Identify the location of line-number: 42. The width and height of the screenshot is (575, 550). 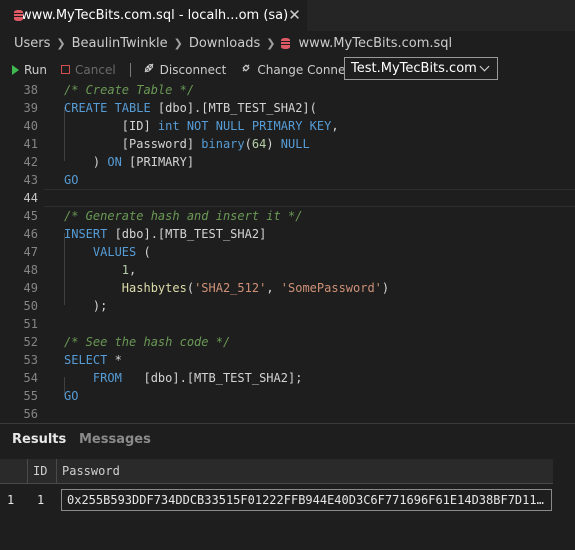
(30, 162).